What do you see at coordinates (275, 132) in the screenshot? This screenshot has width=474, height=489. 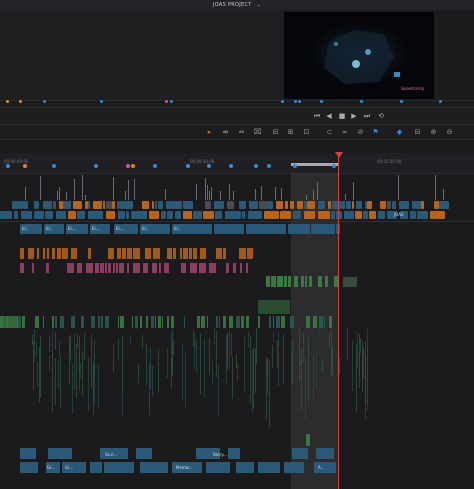 I see `insert-clip-icon: ⊟` at bounding box center [275, 132].